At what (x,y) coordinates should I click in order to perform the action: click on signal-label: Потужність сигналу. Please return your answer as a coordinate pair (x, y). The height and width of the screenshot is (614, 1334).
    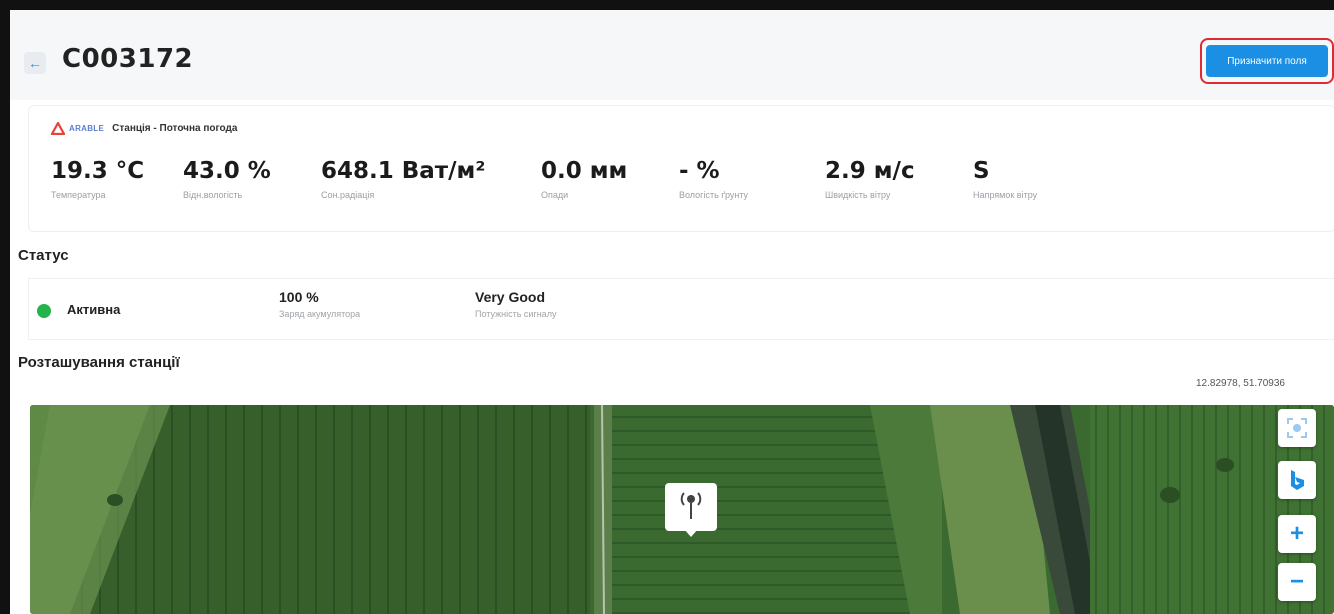
    Looking at the image, I should click on (516, 314).